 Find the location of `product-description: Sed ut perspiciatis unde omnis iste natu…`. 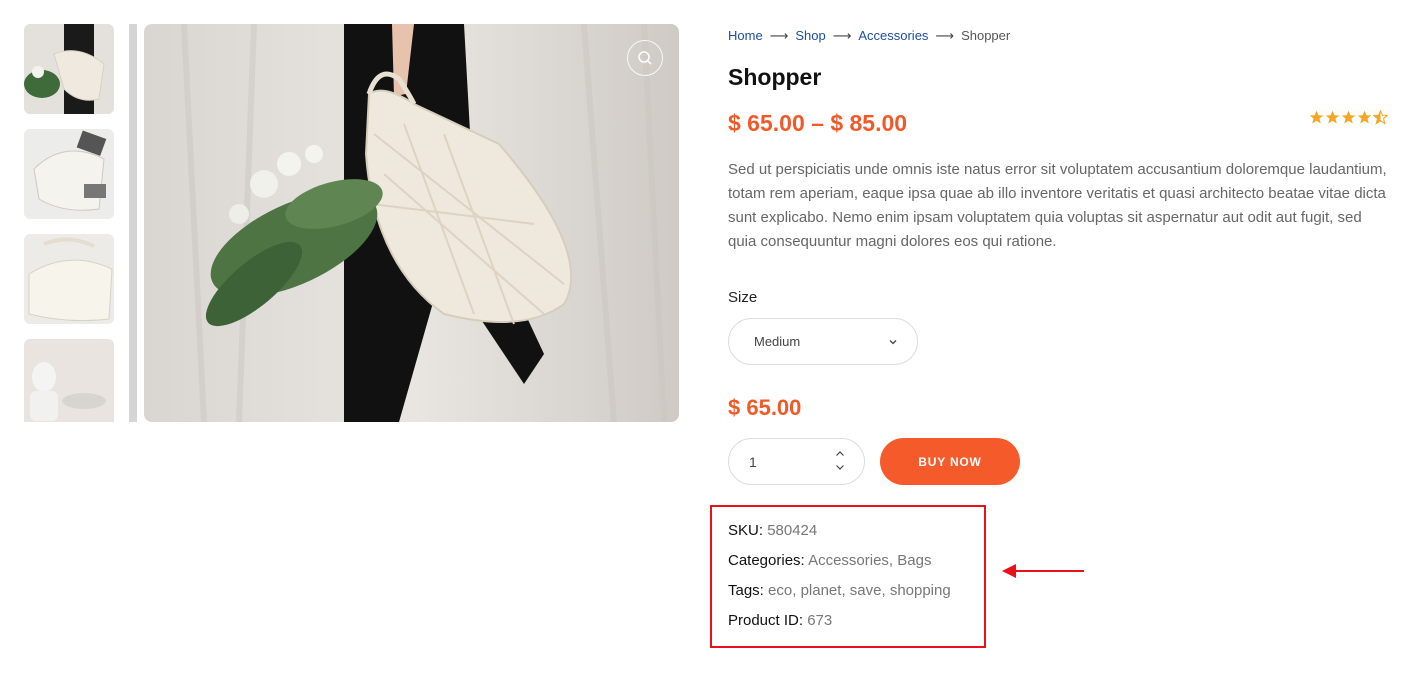

product-description: Sed ut perspiciatis unde omnis iste natu… is located at coordinates (1057, 205).